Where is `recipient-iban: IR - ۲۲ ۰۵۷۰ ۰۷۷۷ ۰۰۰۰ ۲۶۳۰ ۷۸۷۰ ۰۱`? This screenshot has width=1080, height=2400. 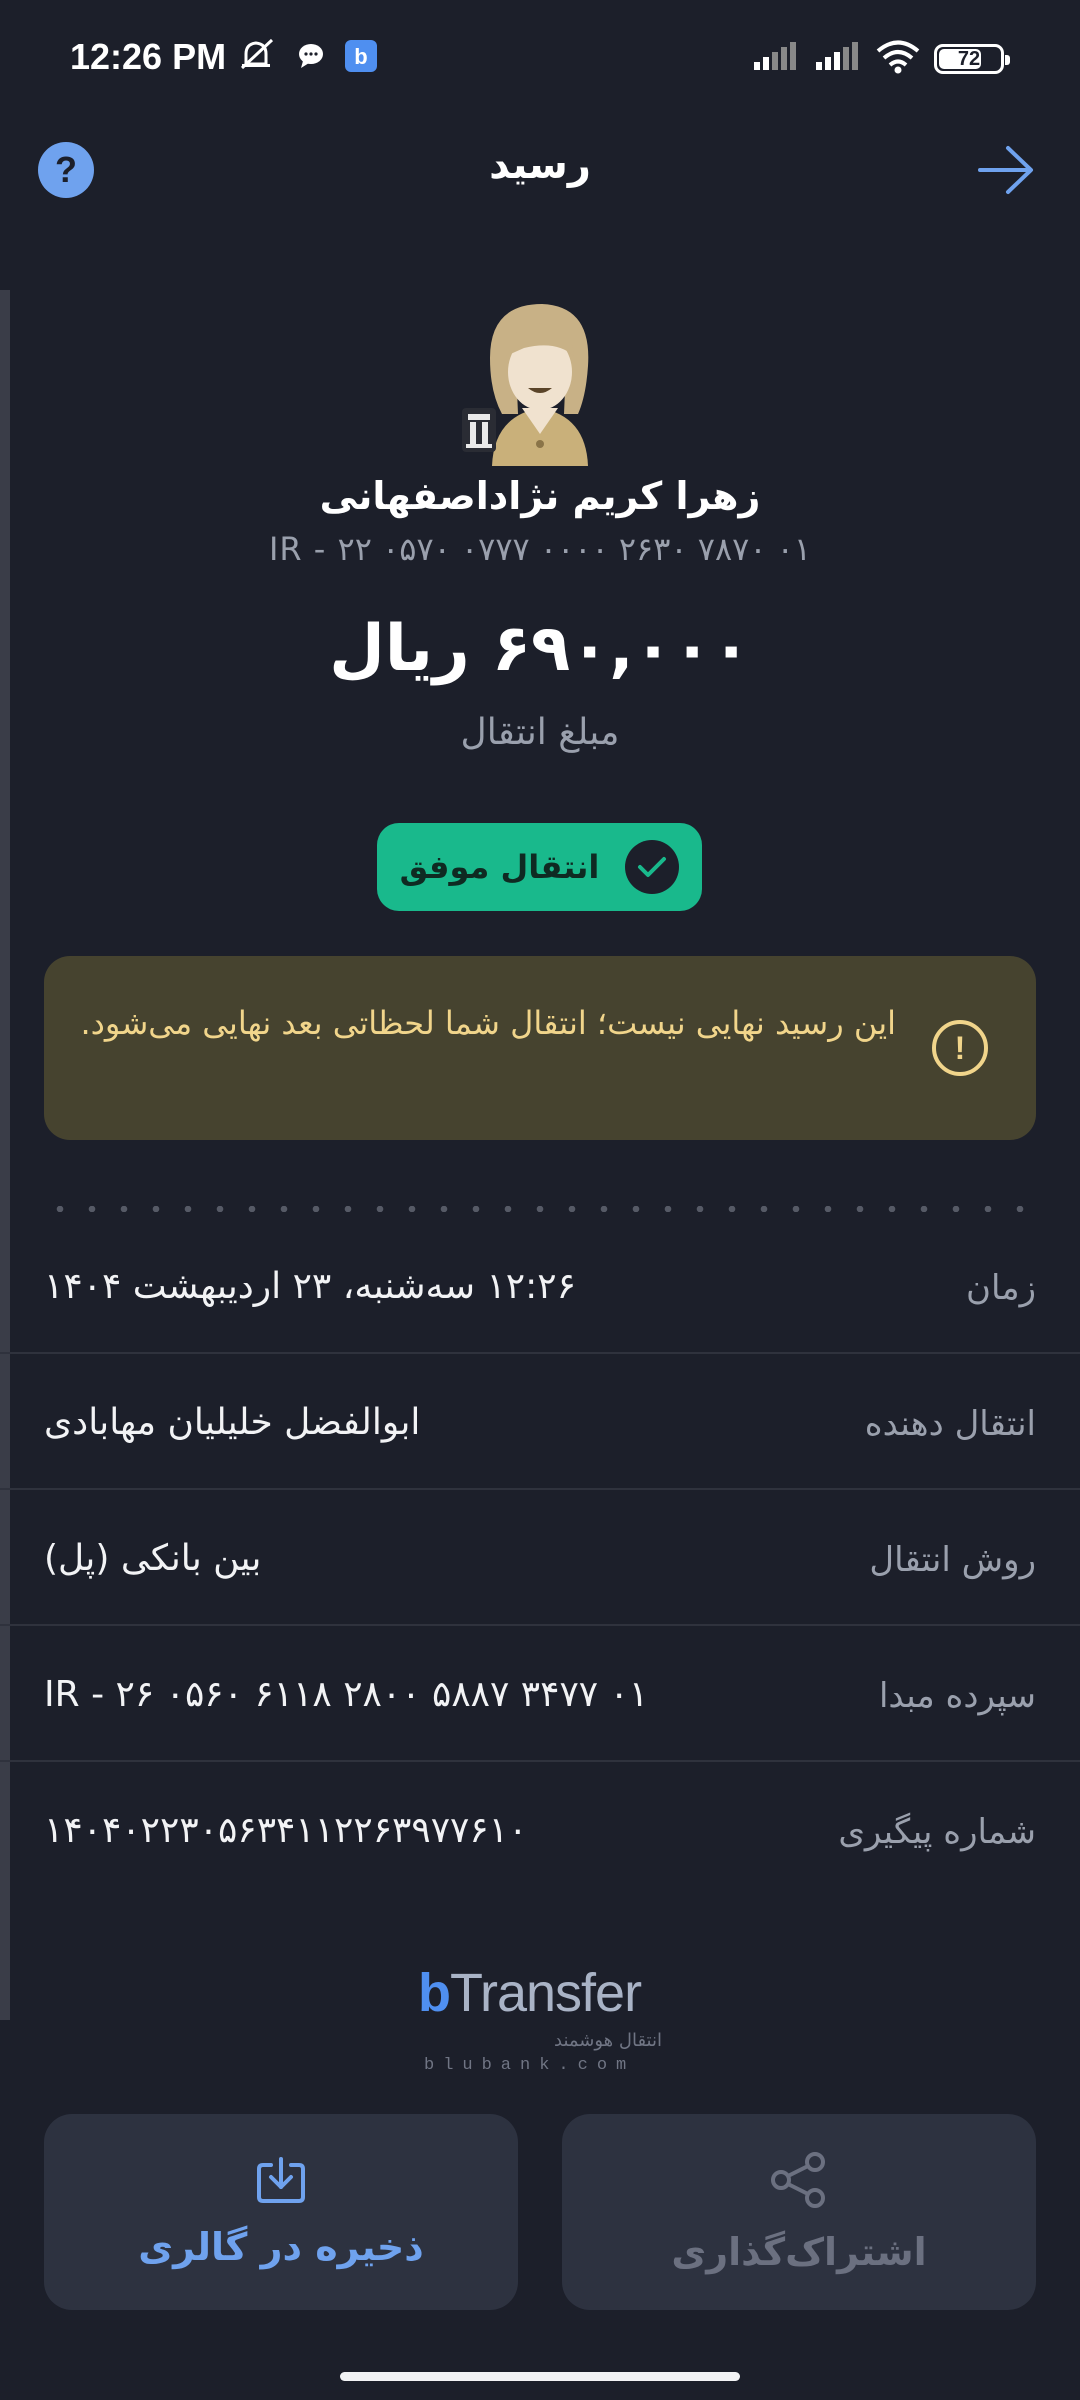 recipient-iban: IR - ۲۲ ۰۵۷۰ ۰۷۷۷ ۰۰۰۰ ۲۶۳۰ ۷۸۷۰ ۰۱ is located at coordinates (540, 549).